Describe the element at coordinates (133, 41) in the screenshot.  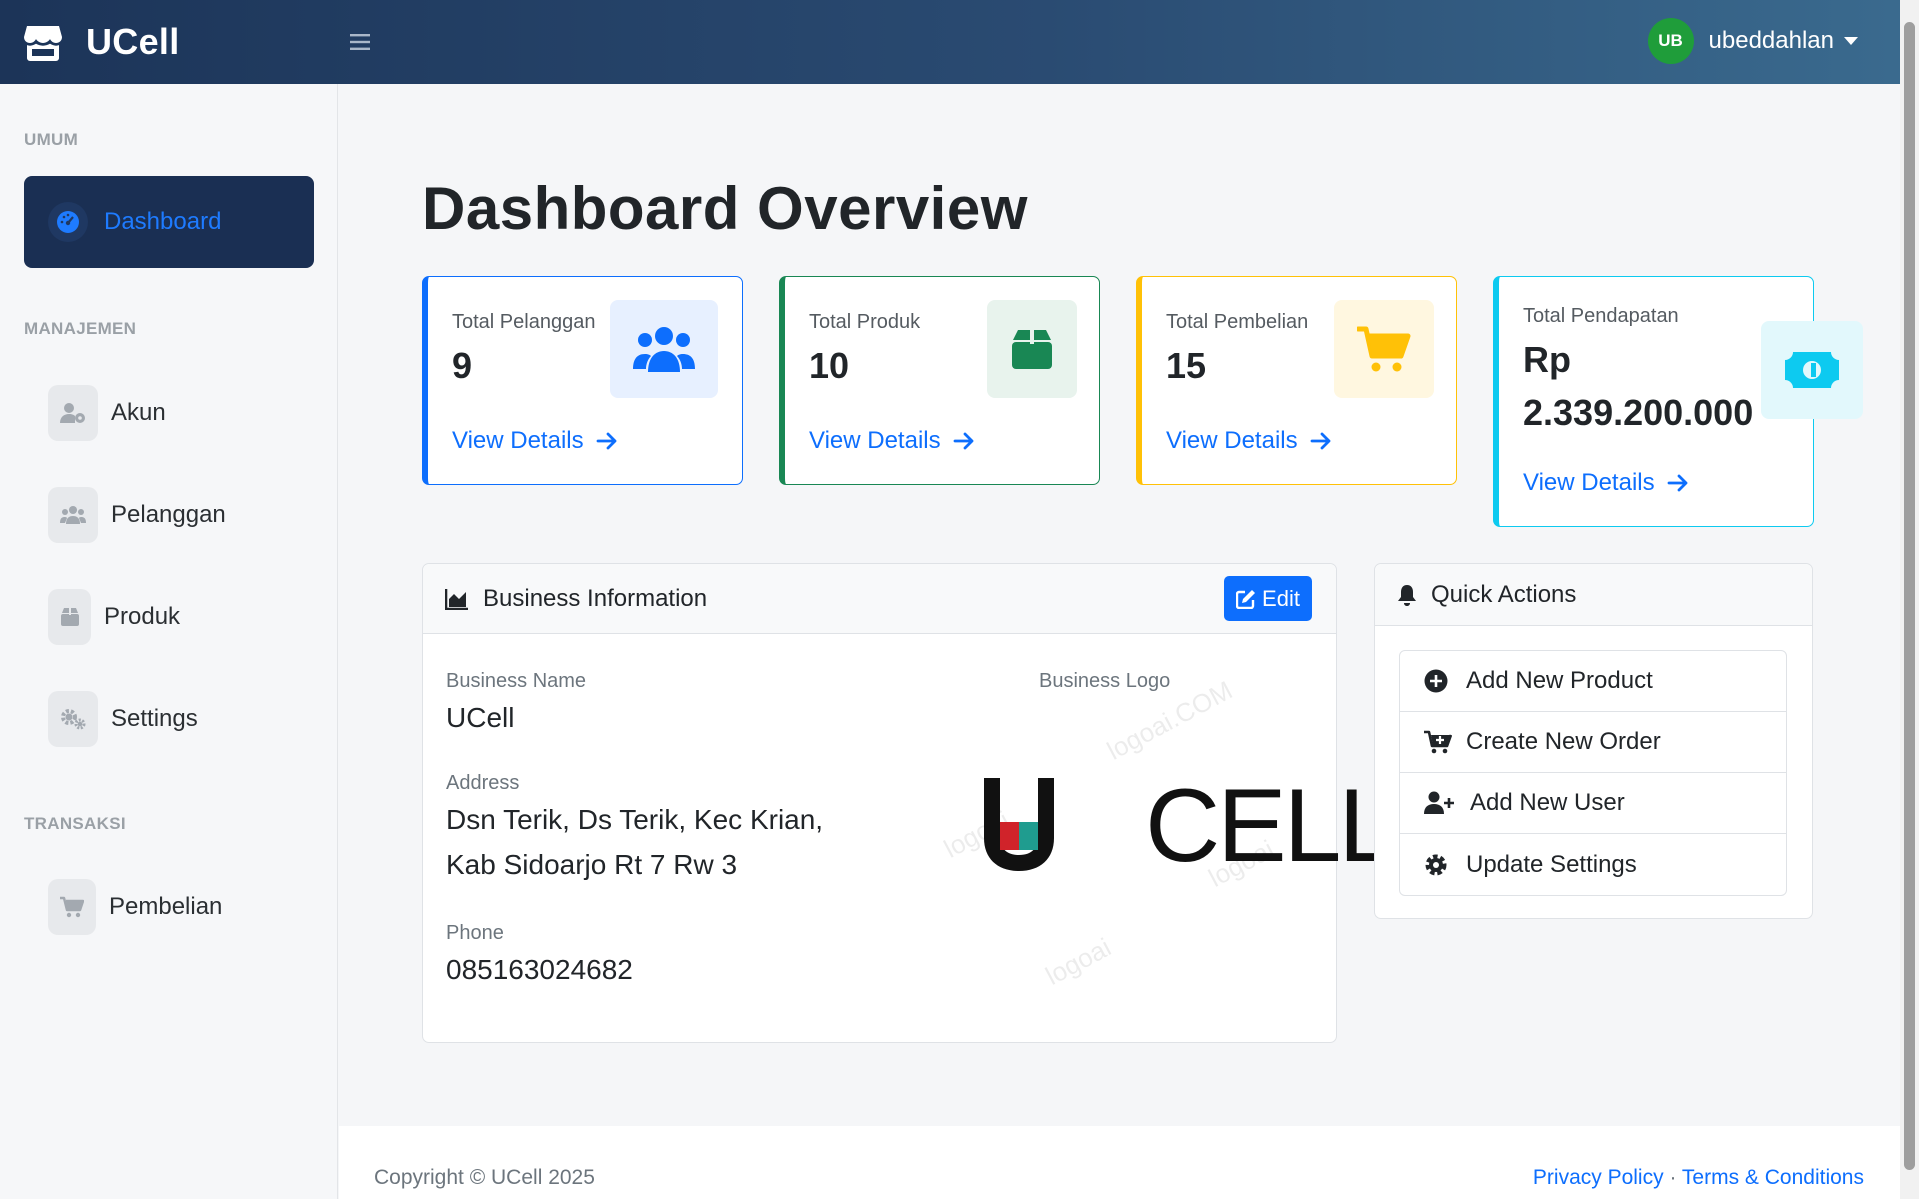
I see `brand-name: UCell` at that location.